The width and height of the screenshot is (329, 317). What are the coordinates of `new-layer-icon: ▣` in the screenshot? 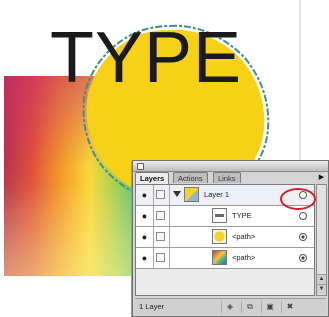 It's located at (269, 307).